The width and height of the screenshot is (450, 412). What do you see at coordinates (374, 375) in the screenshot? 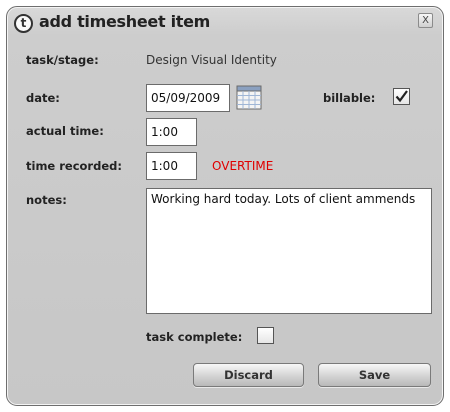
I see `save-button: Save` at bounding box center [374, 375].